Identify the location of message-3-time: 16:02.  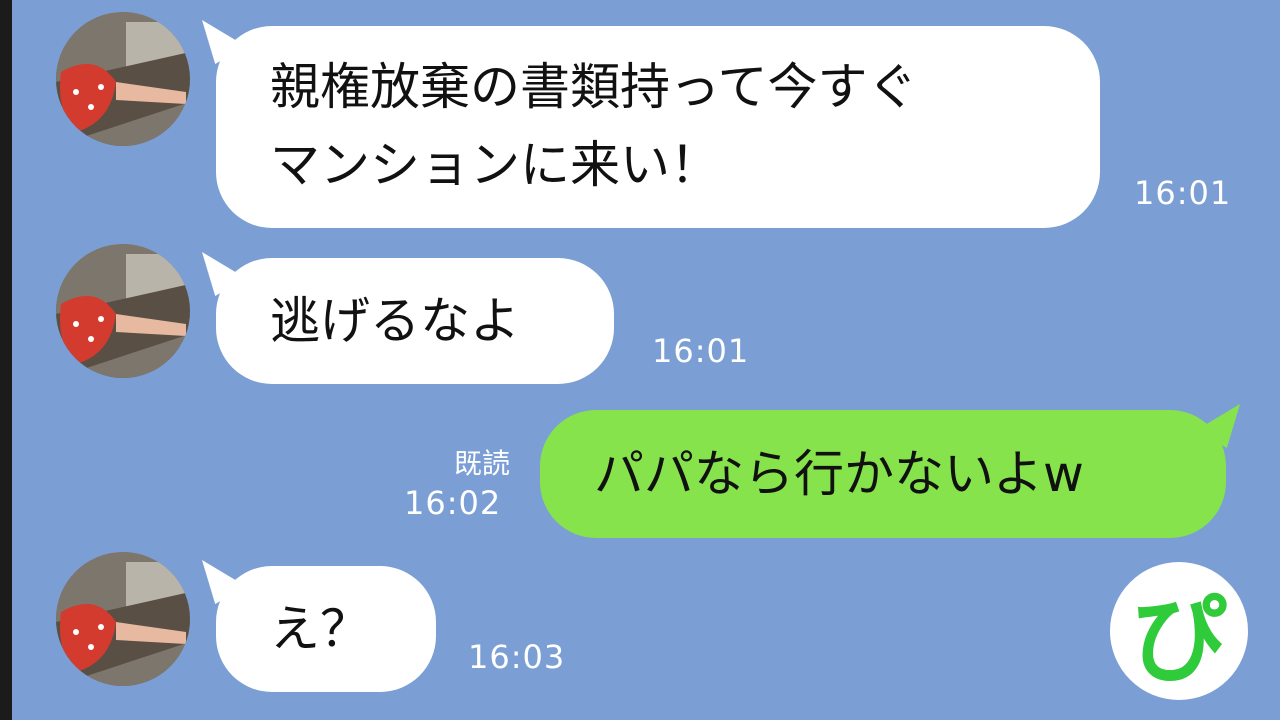
(453, 503).